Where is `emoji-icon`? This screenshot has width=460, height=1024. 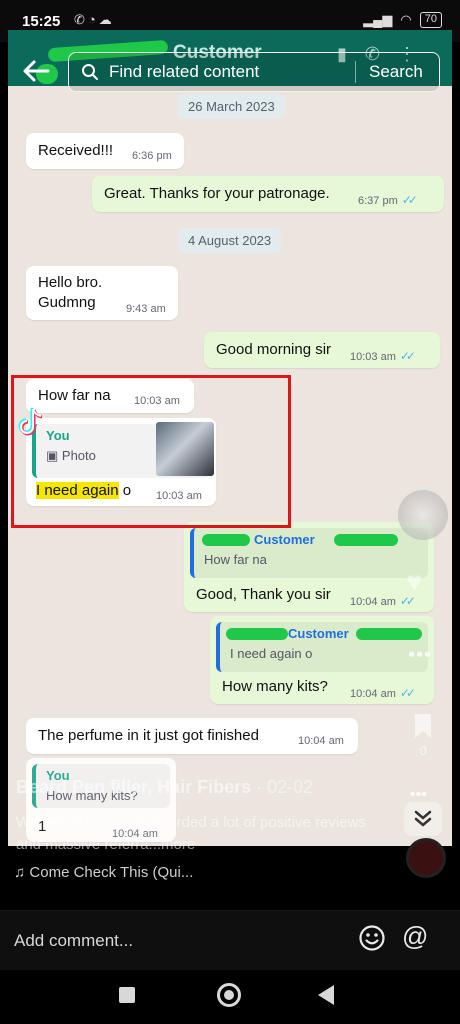 emoji-icon is located at coordinates (372, 938).